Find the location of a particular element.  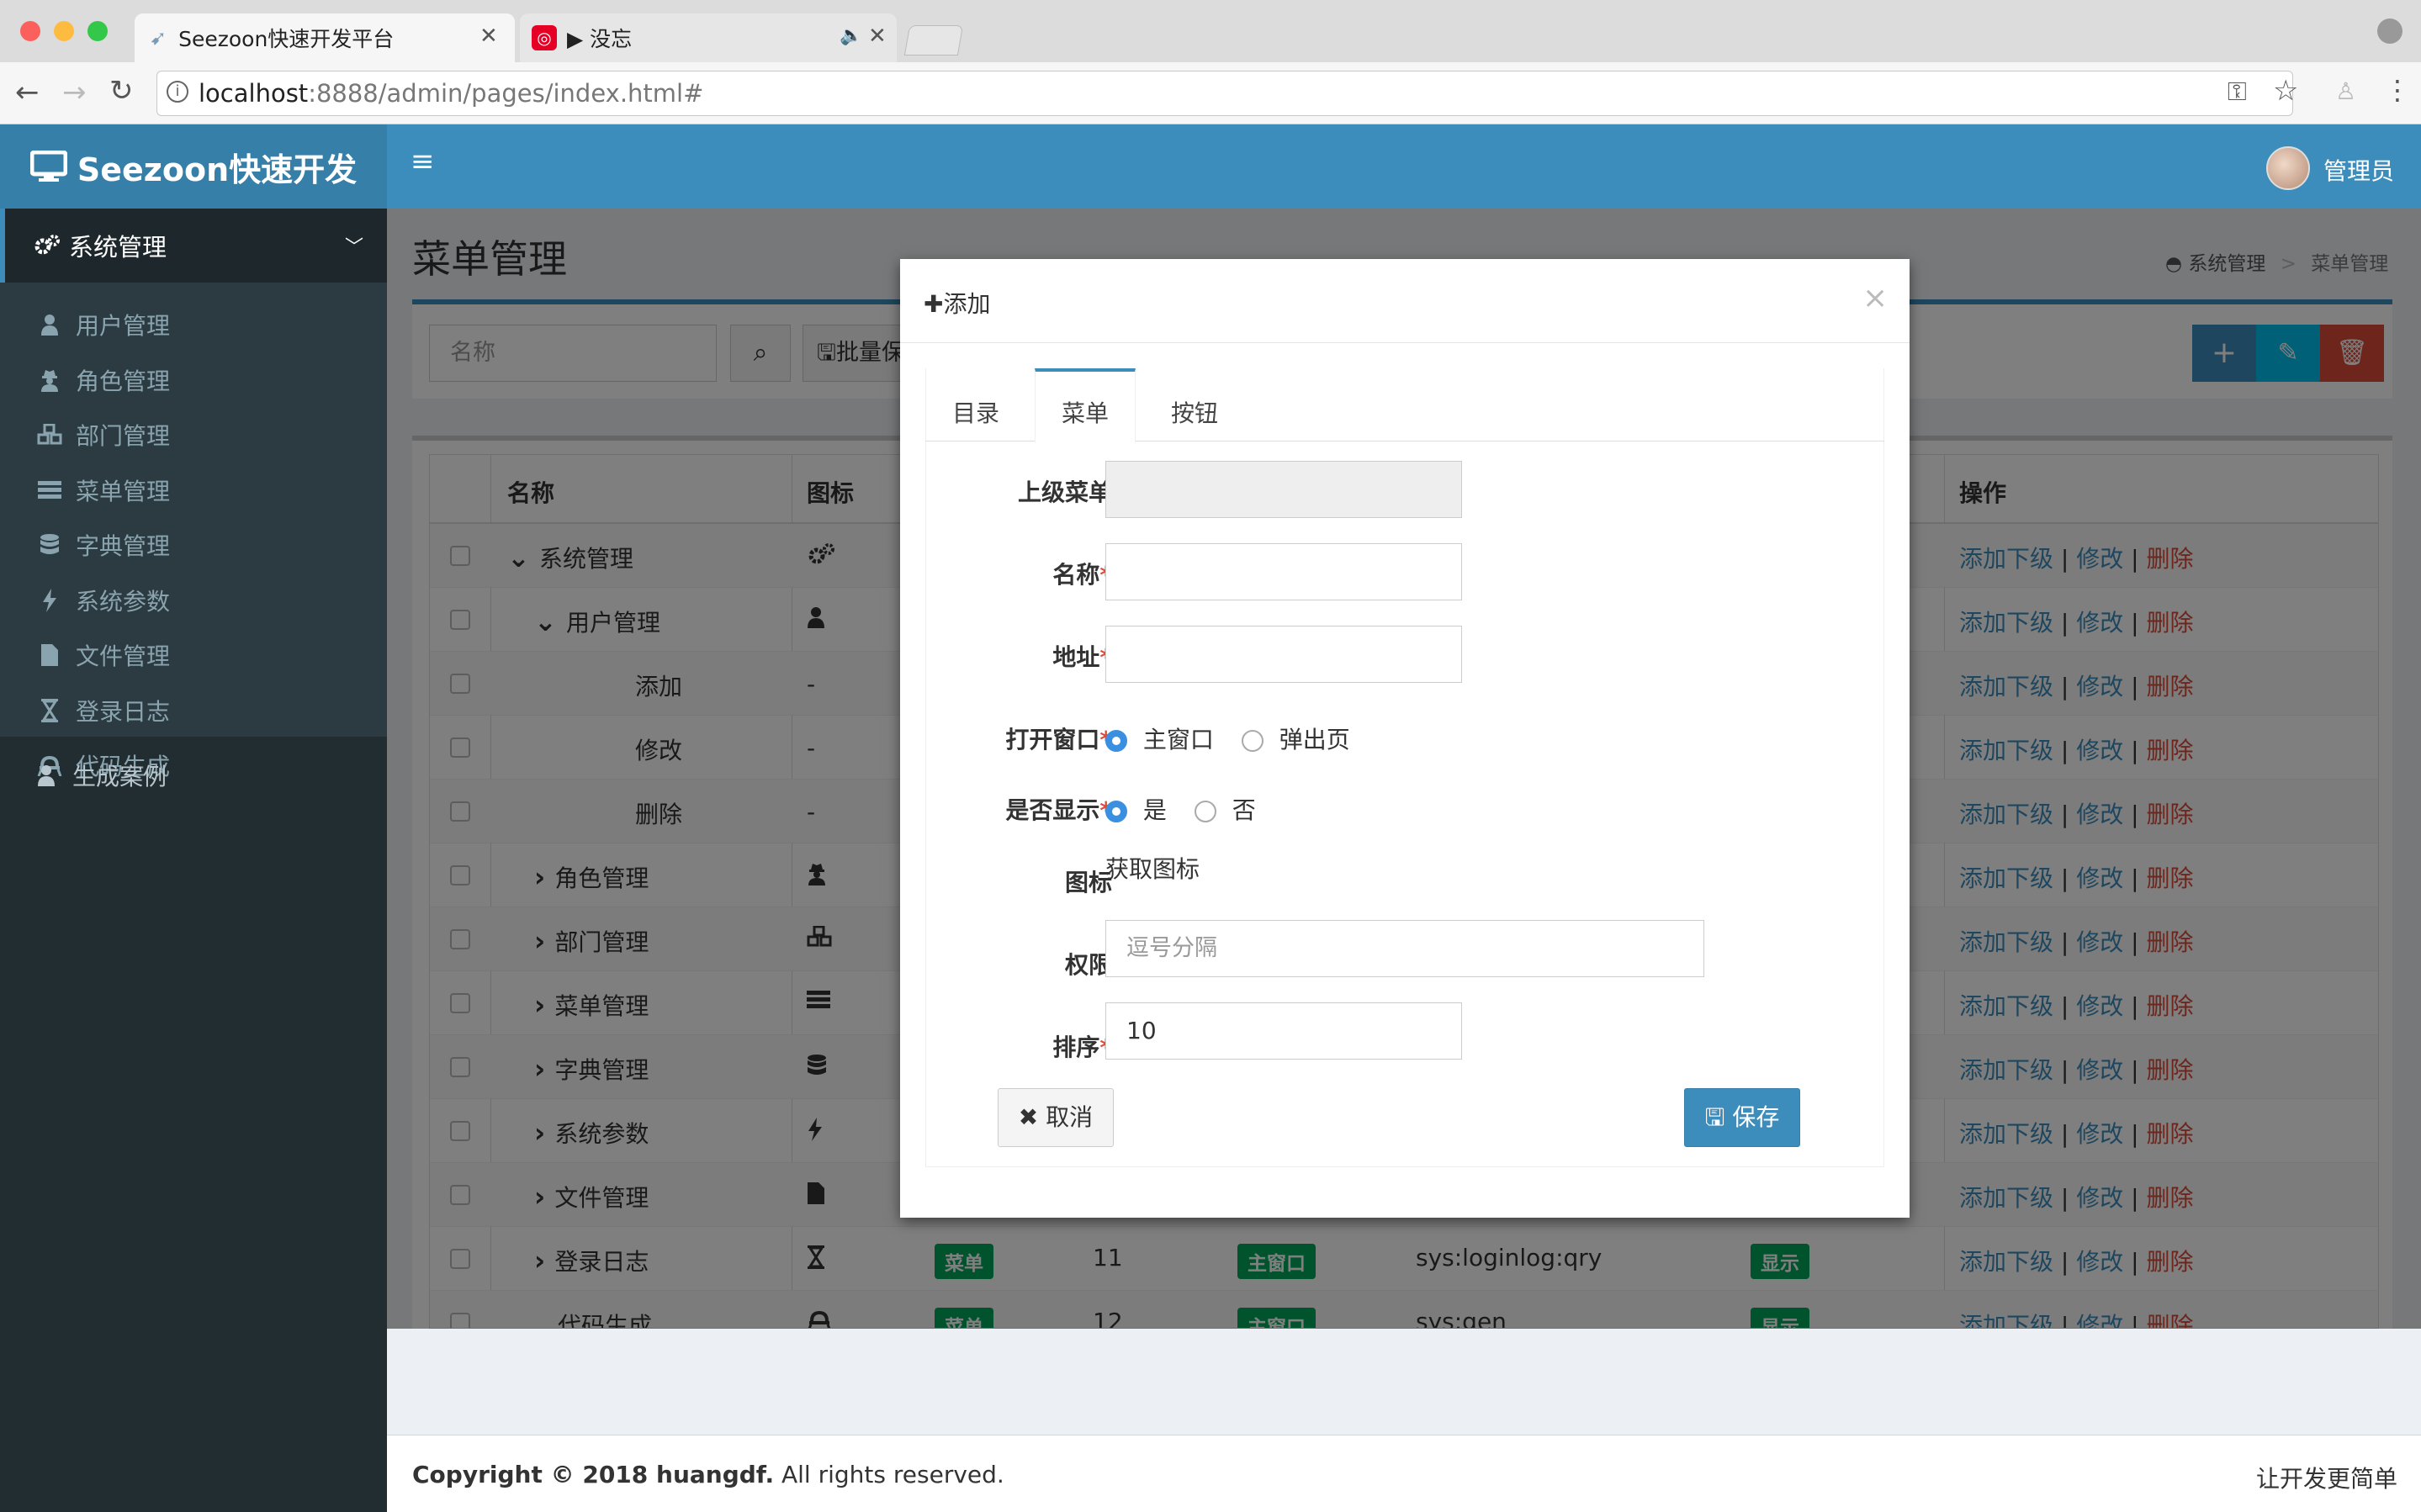

modal-header is located at coordinates (1405, 301).